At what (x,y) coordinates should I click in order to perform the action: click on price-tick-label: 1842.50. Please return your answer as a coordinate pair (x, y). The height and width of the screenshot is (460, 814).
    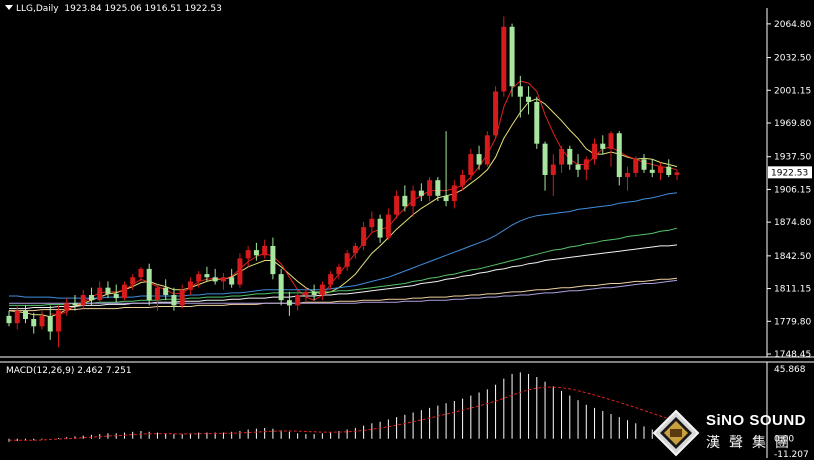
    Looking at the image, I should click on (792, 257).